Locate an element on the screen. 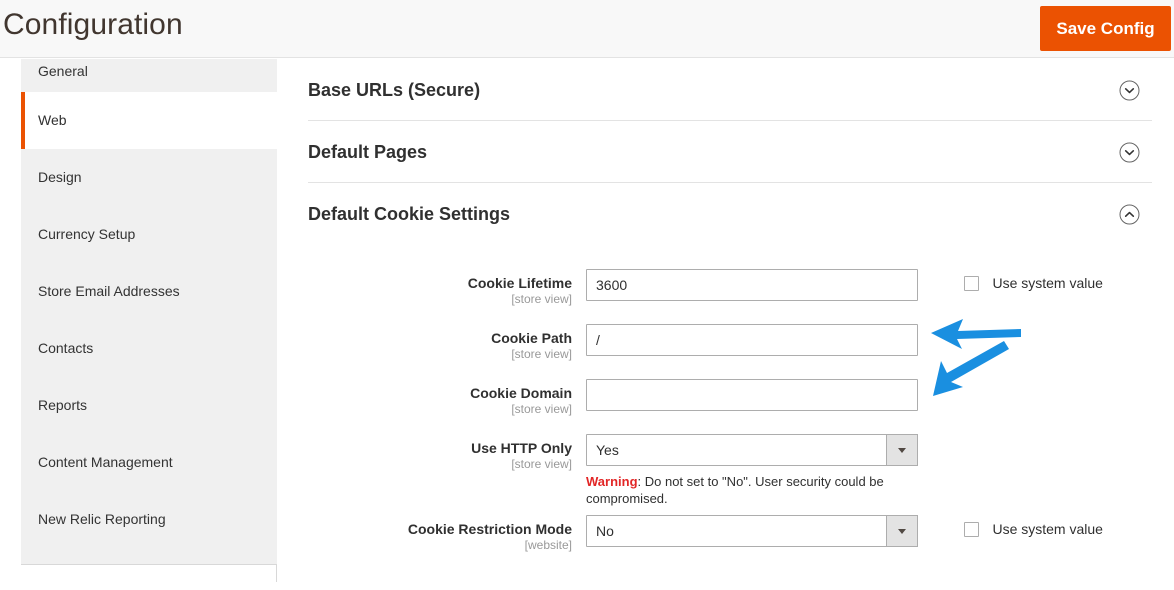 This screenshot has height=590, width=1174. field-label-wrap: Cookie Path [store view] is located at coordinates (440, 343).